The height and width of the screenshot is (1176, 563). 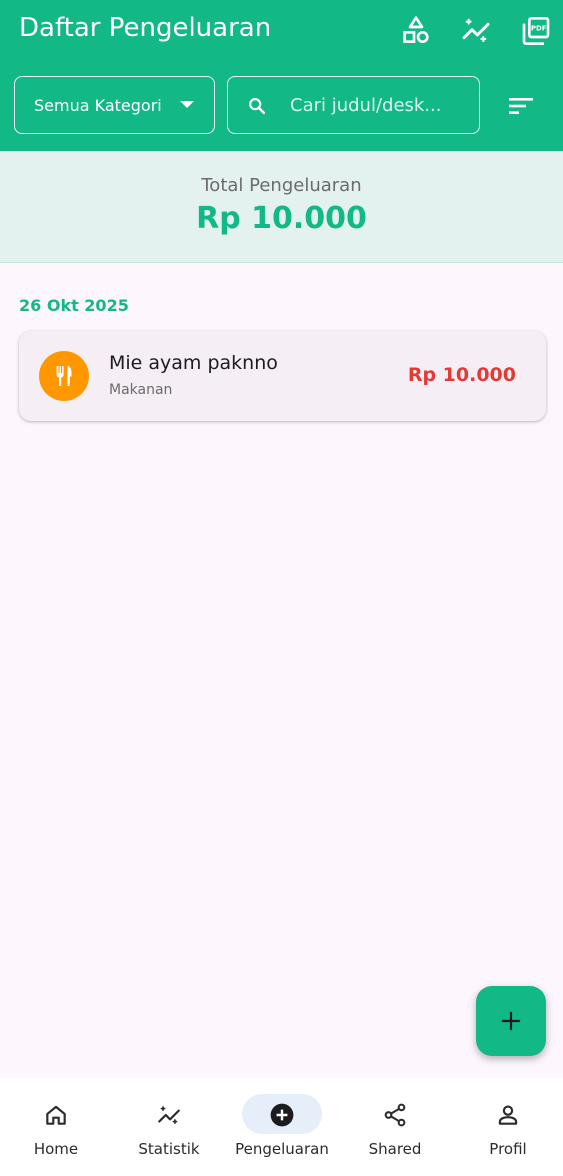 I want to click on svg-text: PDF, so click(x=539, y=29).